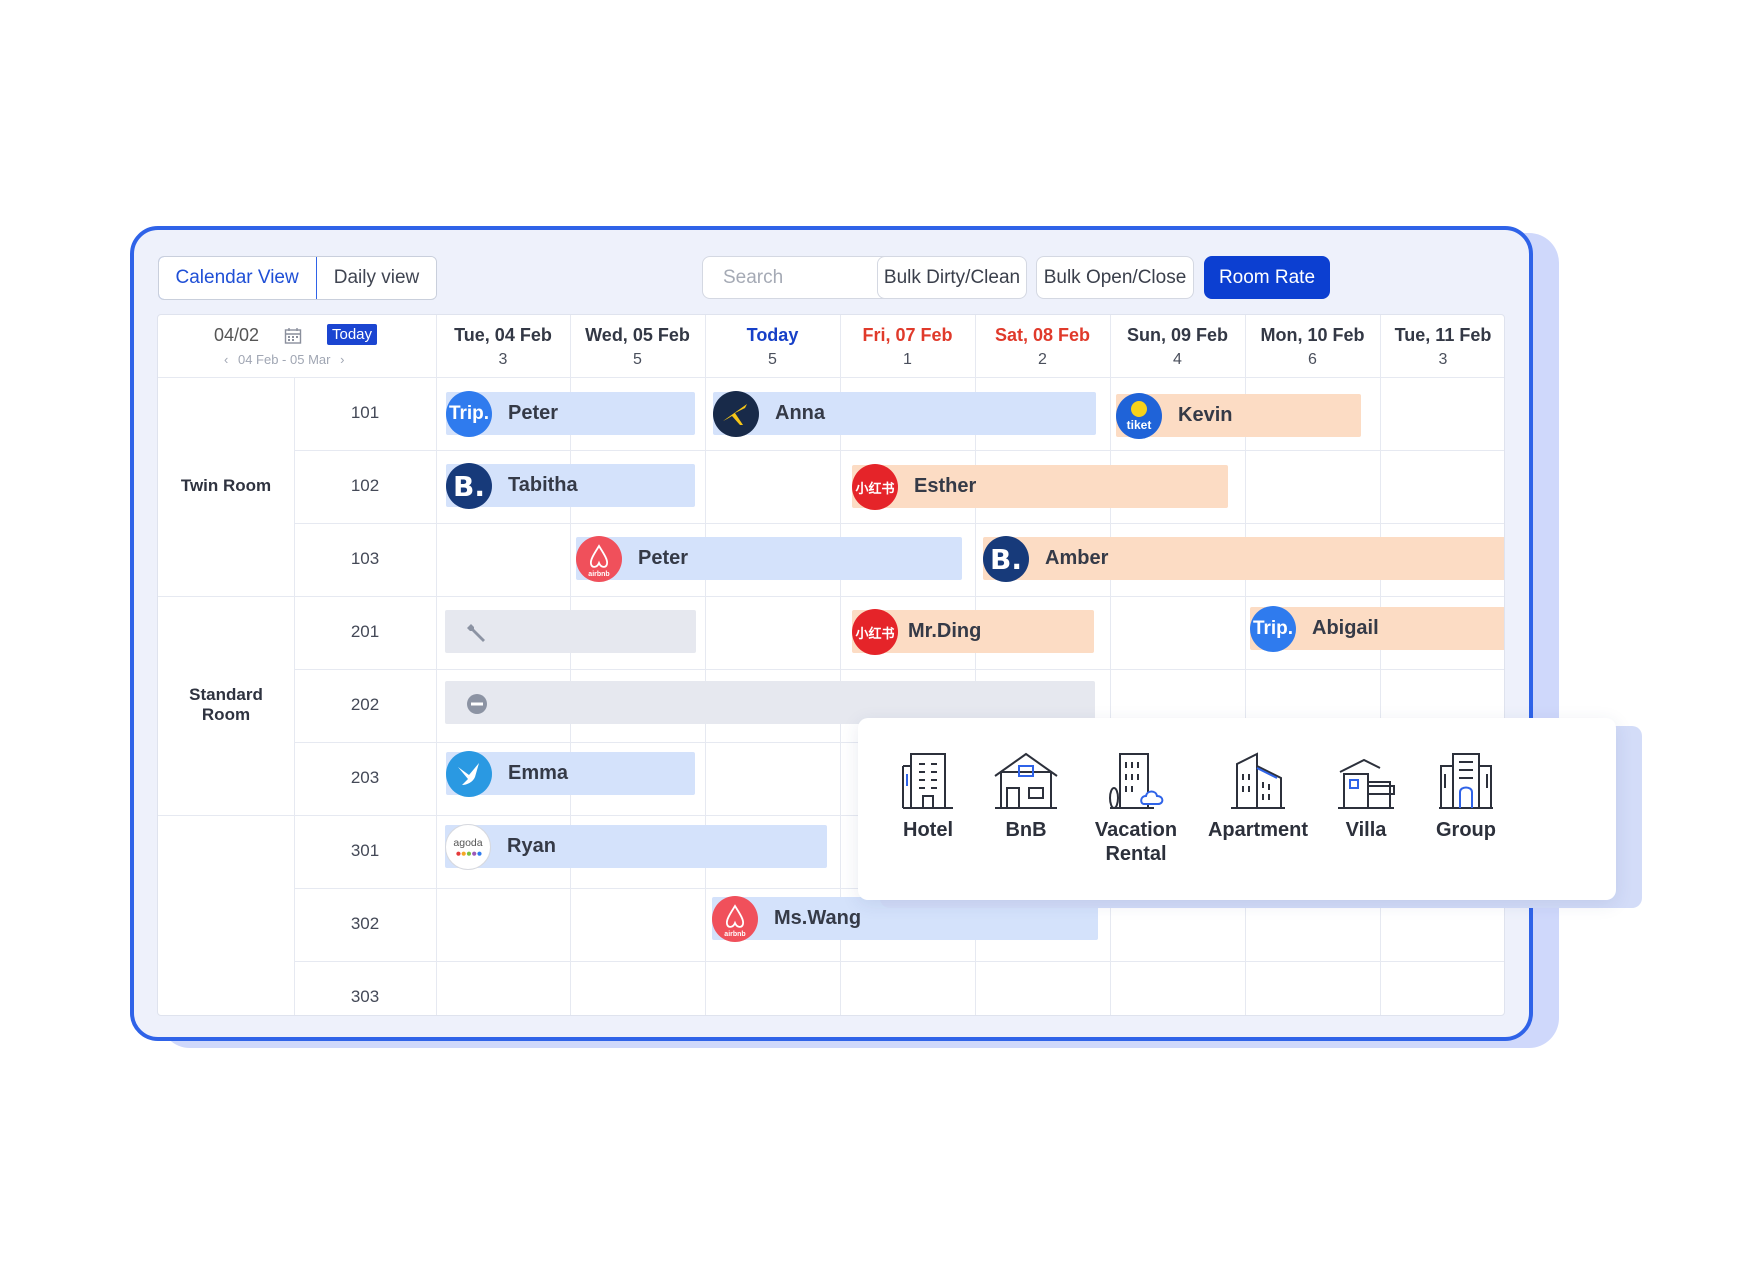 This screenshot has width=1760, height=1280. Describe the element at coordinates (297, 346) in the screenshot. I see `date-picker: 04/02 Today ‹ 04 Feb - 05 Mar ›` at that location.